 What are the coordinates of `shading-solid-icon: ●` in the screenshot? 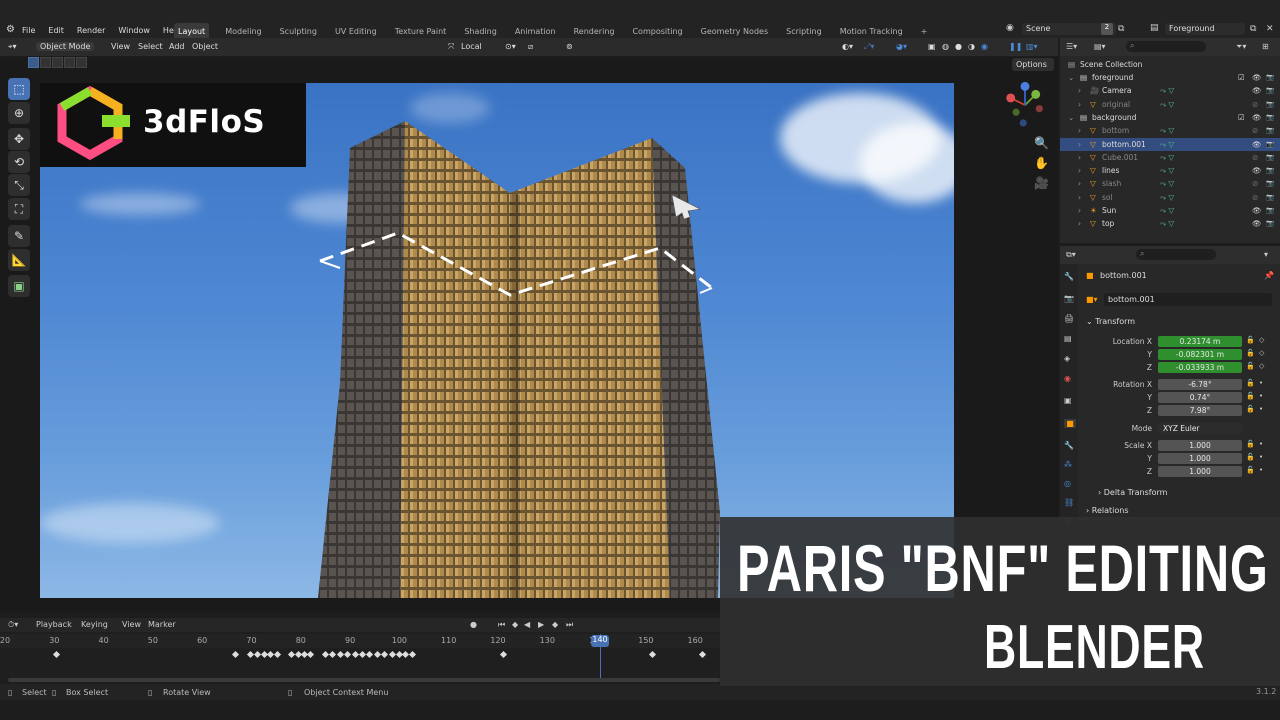 It's located at (958, 46).